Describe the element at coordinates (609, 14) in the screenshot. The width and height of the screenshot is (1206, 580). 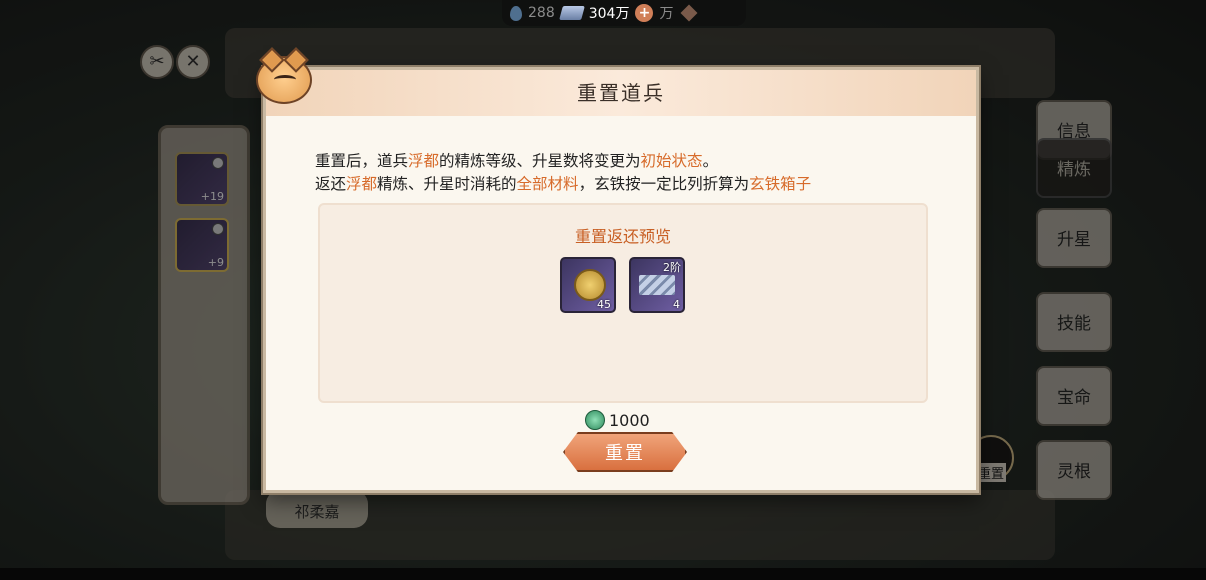
I see `silver-count: 304万` at that location.